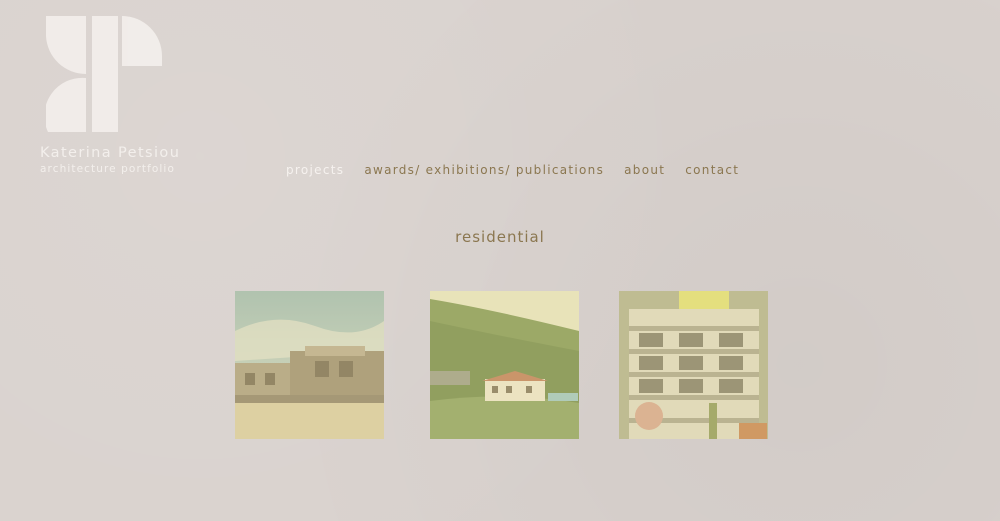 The height and width of the screenshot is (521, 1000). What do you see at coordinates (105, 74) in the screenshot?
I see `kp-monogram-icon` at bounding box center [105, 74].